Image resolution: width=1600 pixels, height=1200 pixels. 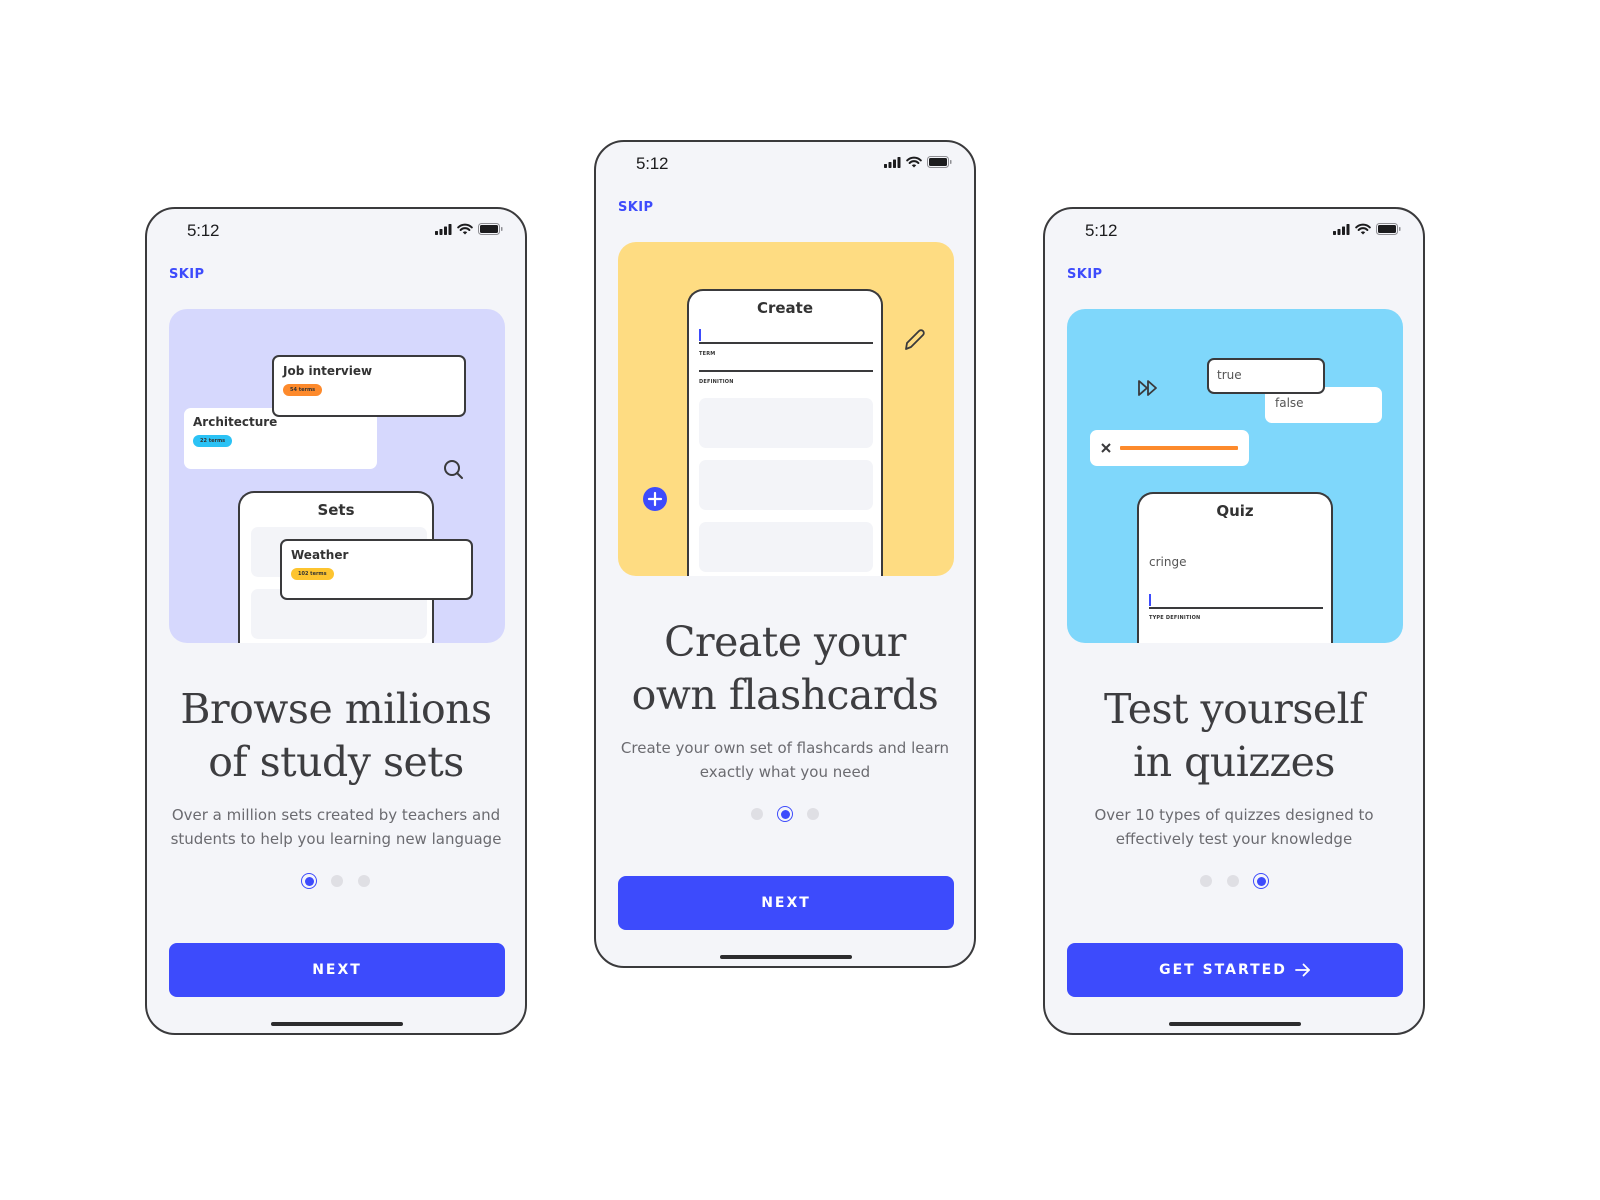 I want to click on progress-card, so click(x=1169, y=448).